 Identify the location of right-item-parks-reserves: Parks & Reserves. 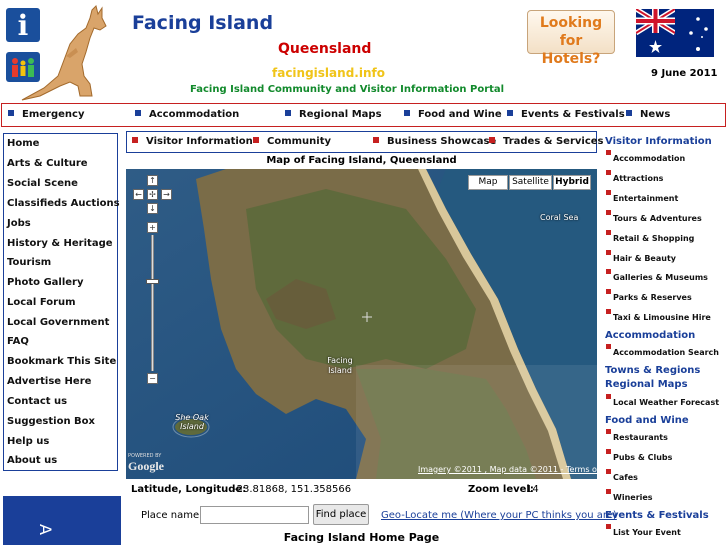
(649, 295).